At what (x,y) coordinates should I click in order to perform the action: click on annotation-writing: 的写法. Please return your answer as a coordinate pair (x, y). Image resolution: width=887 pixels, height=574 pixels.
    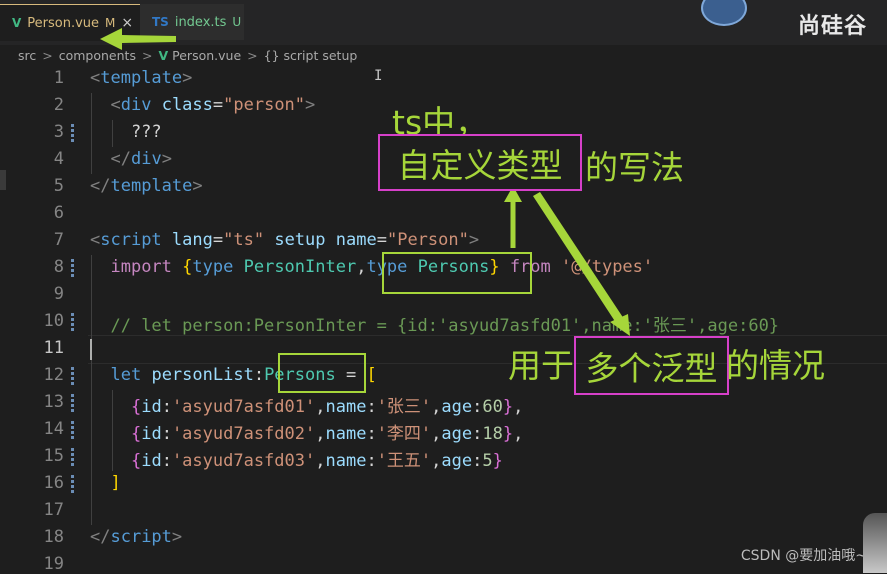
    Looking at the image, I should click on (634, 167).